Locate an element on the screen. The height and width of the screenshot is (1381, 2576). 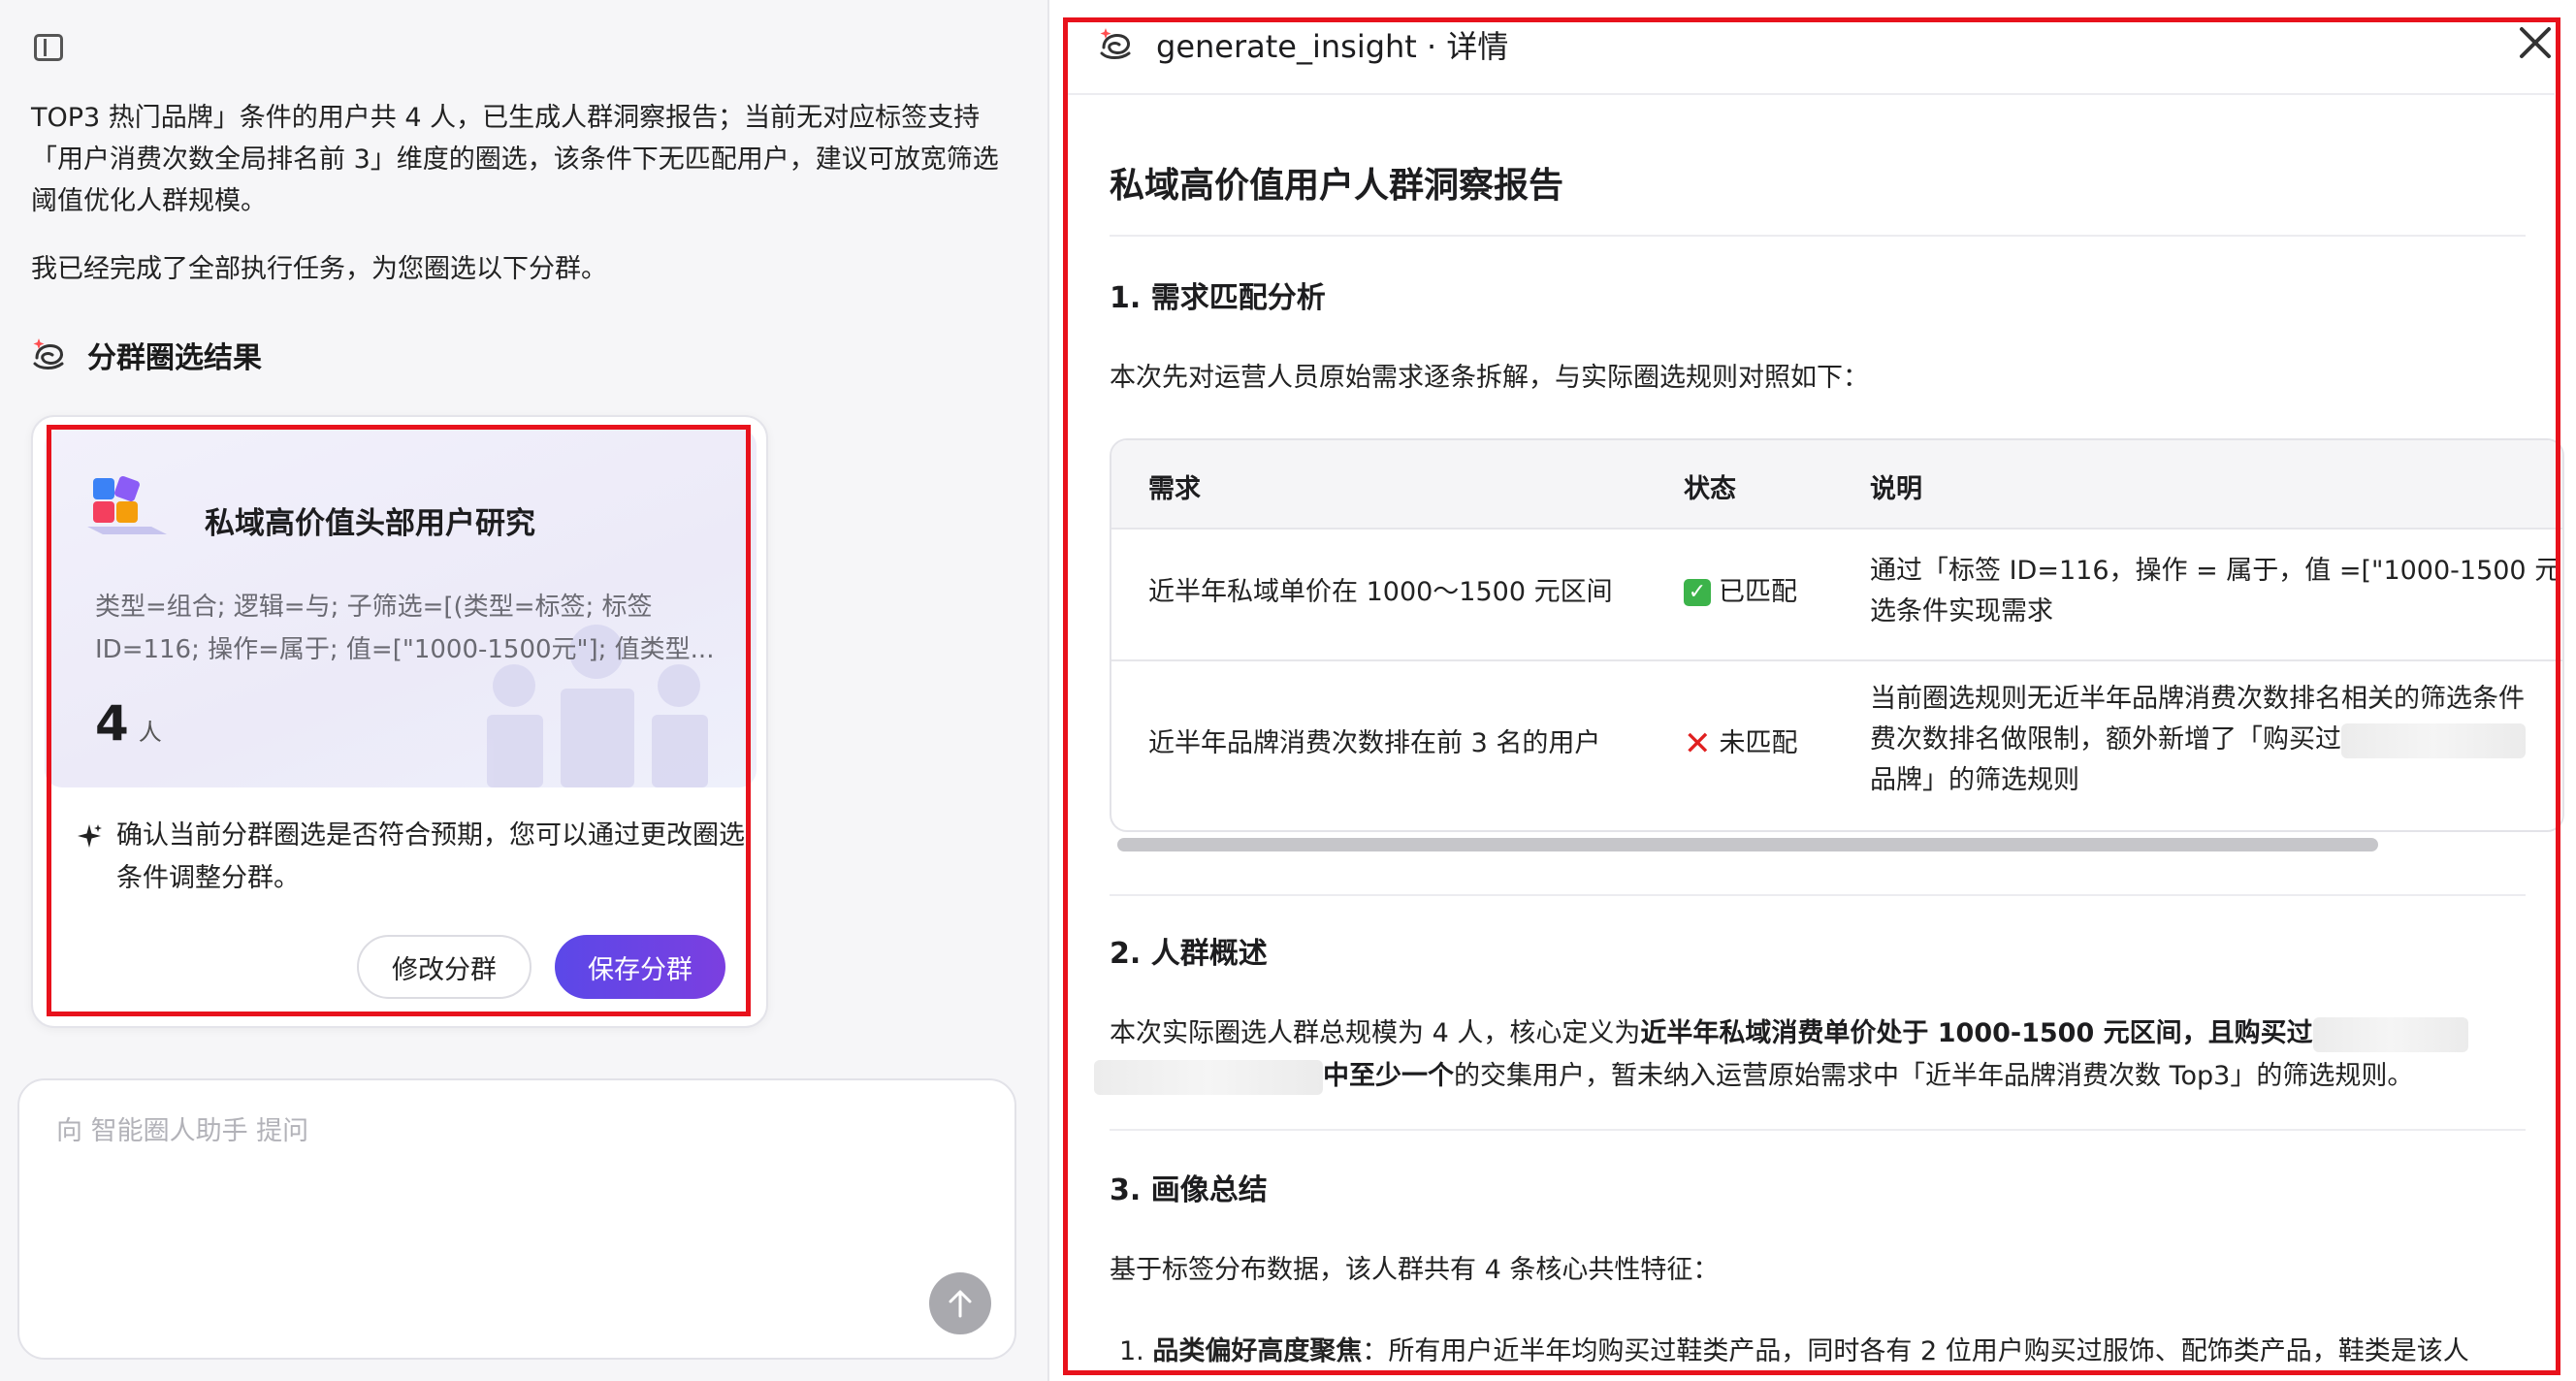
segment-count-unit: 人 is located at coordinates (150, 732).